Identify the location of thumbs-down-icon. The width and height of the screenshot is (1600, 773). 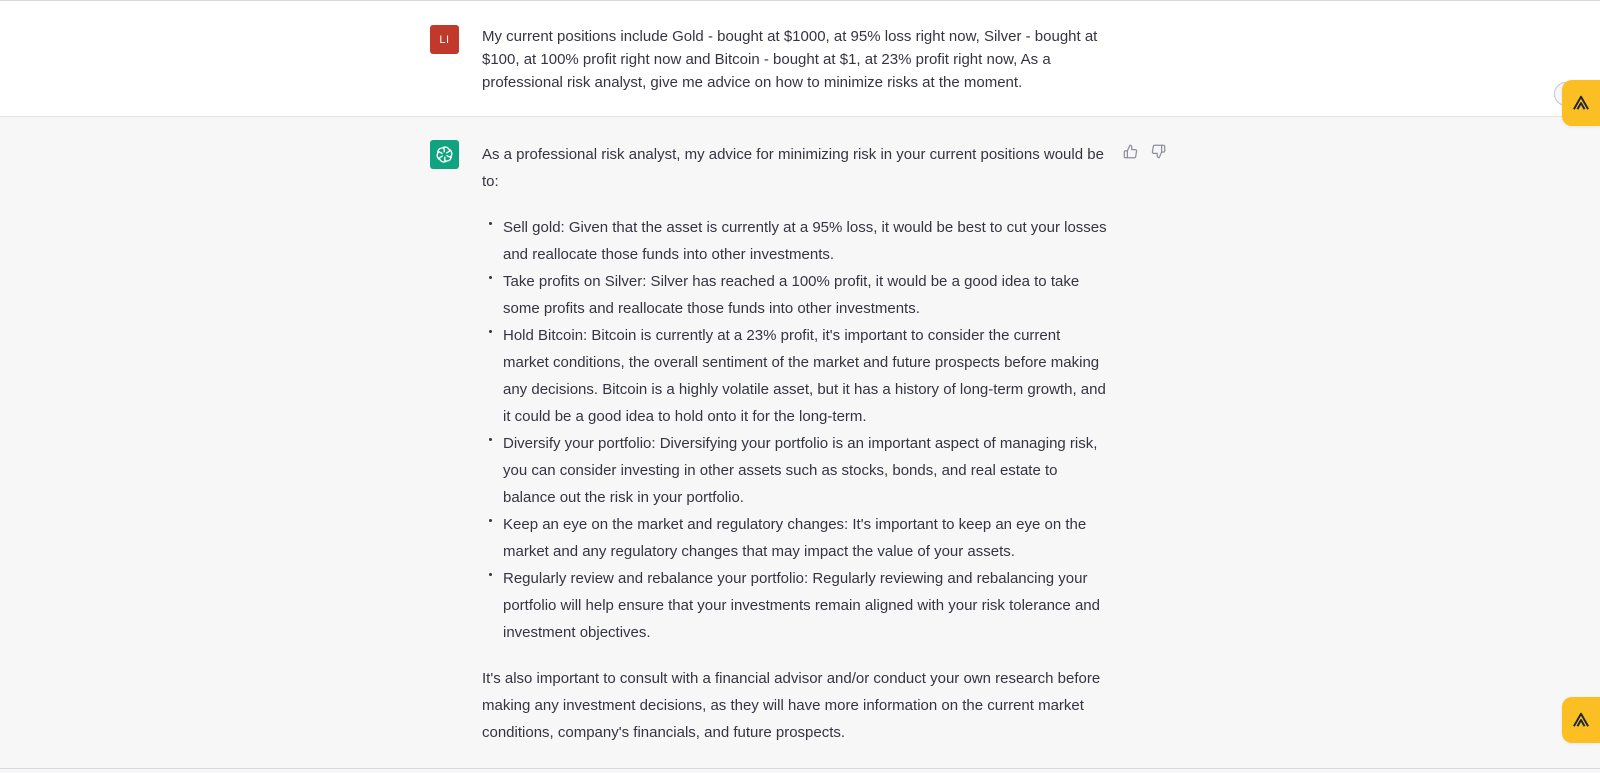
(1158, 151).